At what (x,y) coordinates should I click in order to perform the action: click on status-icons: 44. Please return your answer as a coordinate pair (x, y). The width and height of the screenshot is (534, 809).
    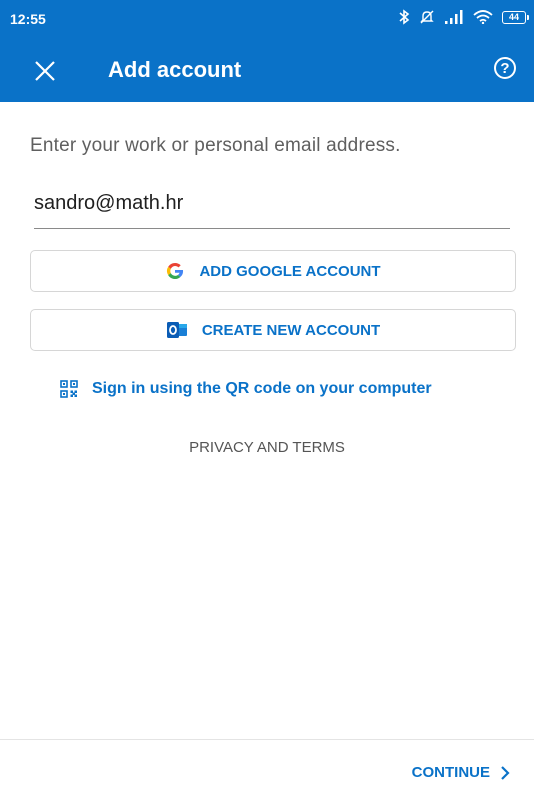
    Looking at the image, I should click on (463, 17).